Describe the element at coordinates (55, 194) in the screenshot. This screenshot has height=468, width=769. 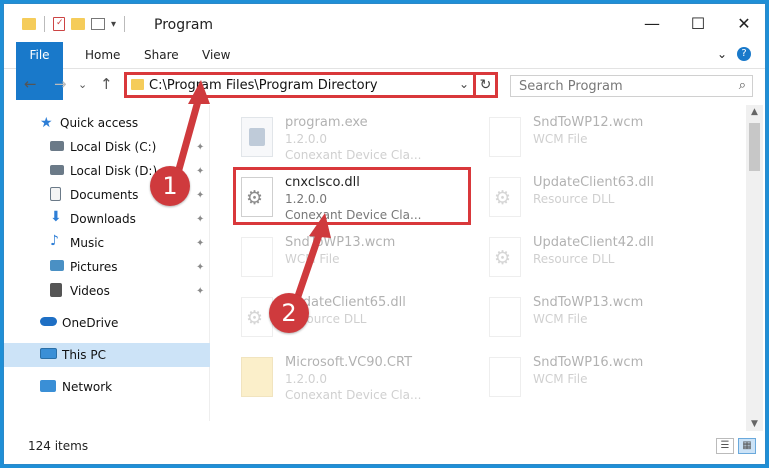
I see `documents-icon` at that location.